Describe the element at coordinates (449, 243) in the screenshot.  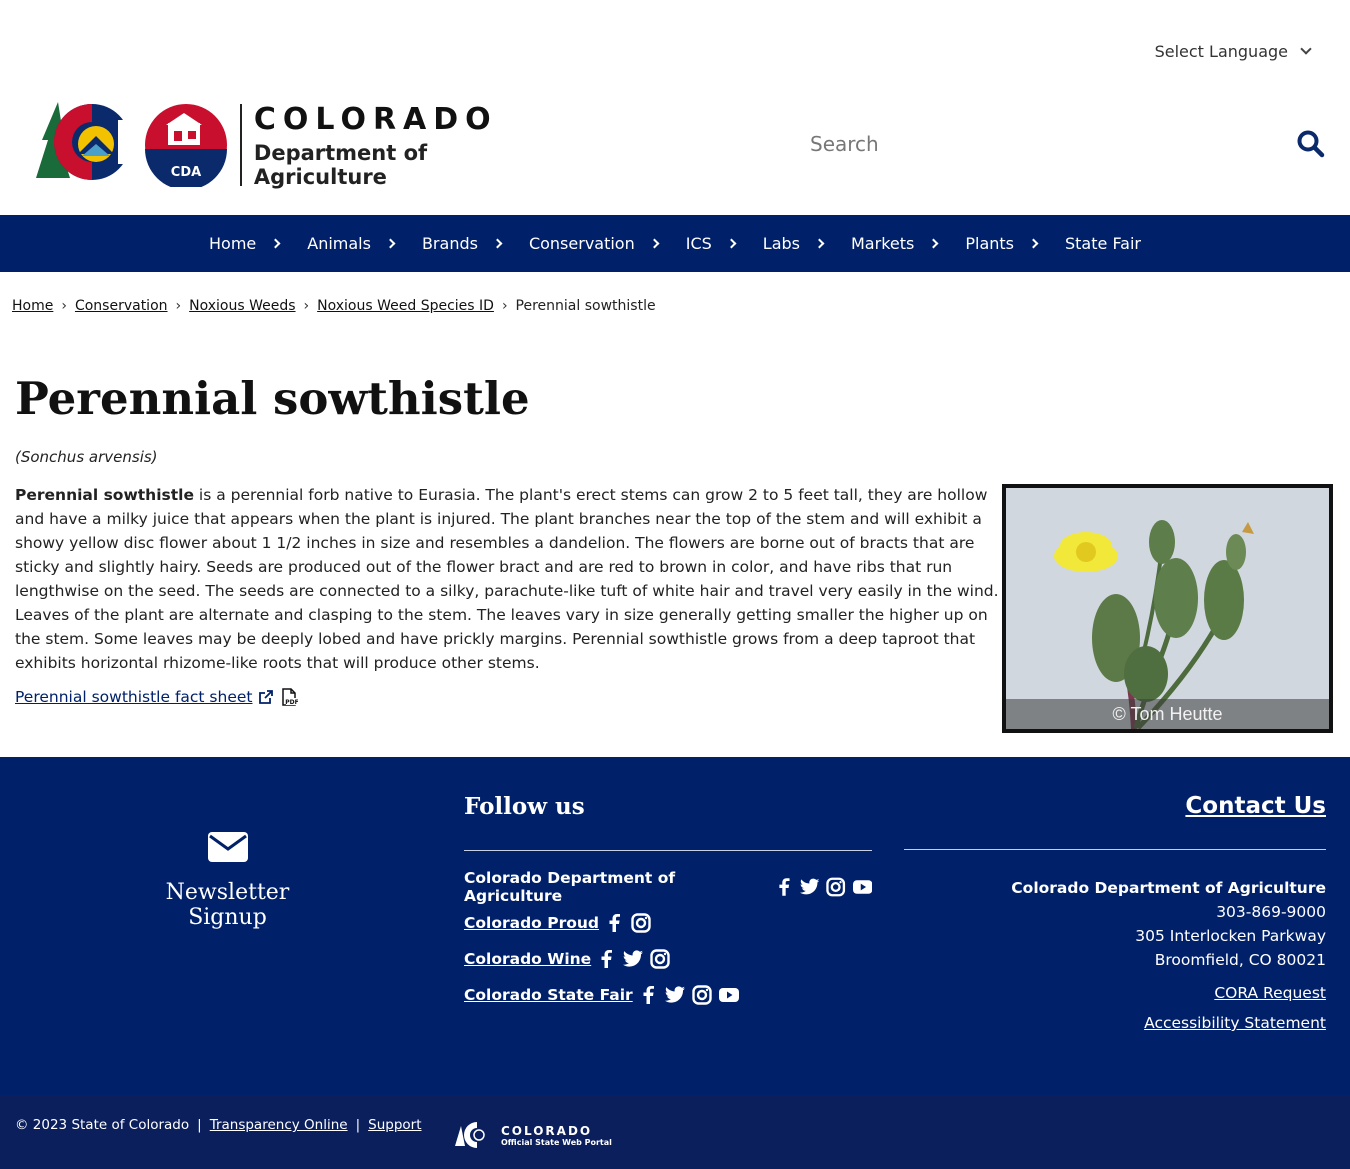
I see `nav-label: Brands` at that location.